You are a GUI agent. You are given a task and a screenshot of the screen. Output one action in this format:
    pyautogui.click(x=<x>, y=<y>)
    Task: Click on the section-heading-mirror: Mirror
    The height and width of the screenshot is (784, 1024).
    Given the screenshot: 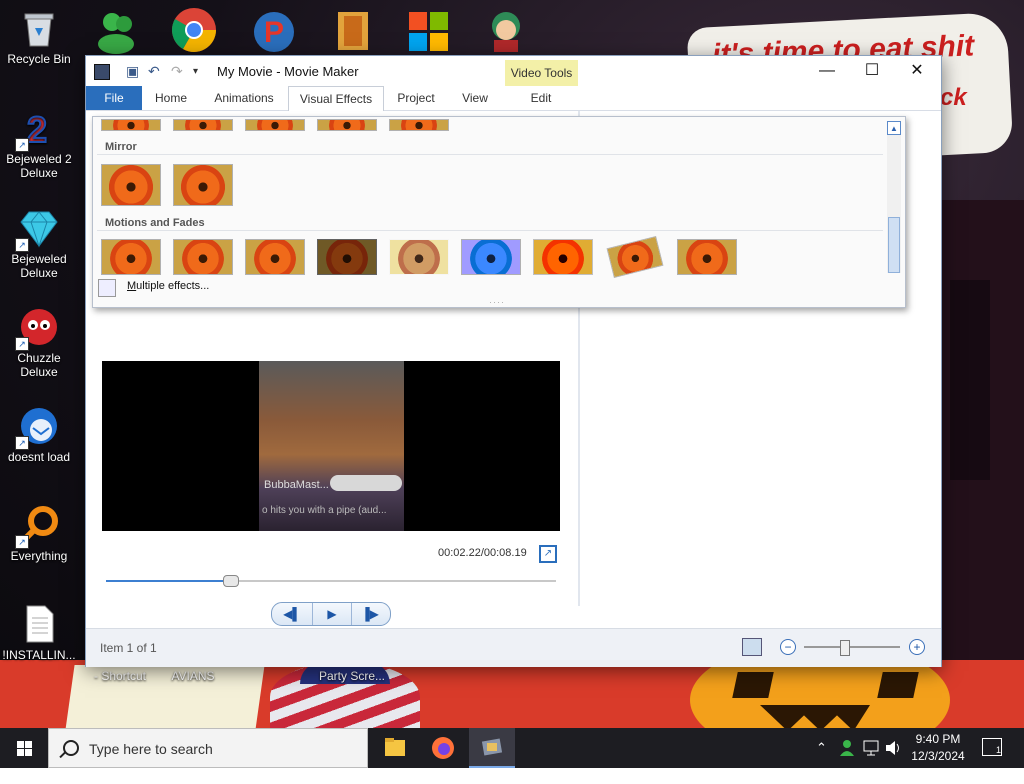 What is the action you would take?
    pyautogui.click(x=121, y=147)
    